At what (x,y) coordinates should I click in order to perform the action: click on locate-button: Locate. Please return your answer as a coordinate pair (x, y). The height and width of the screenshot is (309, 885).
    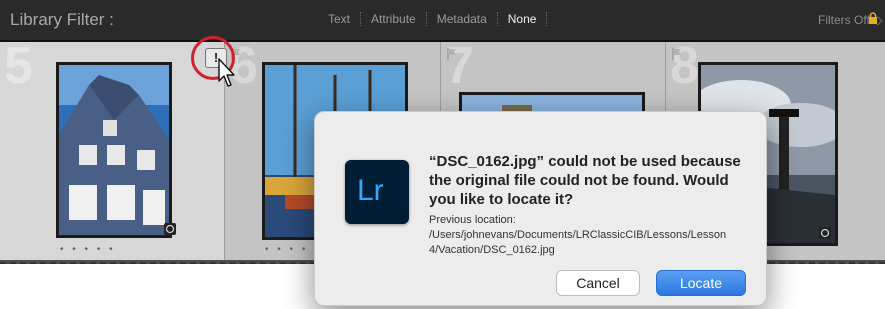
    Looking at the image, I should click on (701, 283).